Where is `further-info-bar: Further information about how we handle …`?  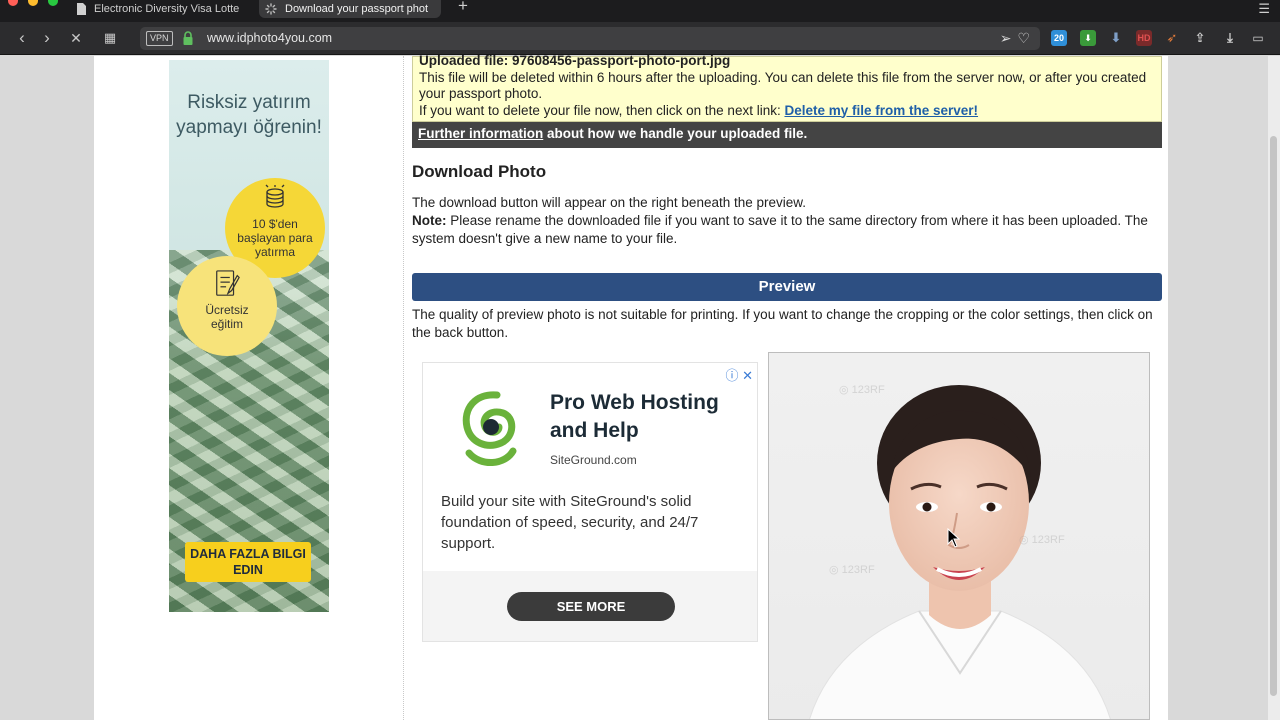
further-info-bar: Further information about how we handle … is located at coordinates (787, 135).